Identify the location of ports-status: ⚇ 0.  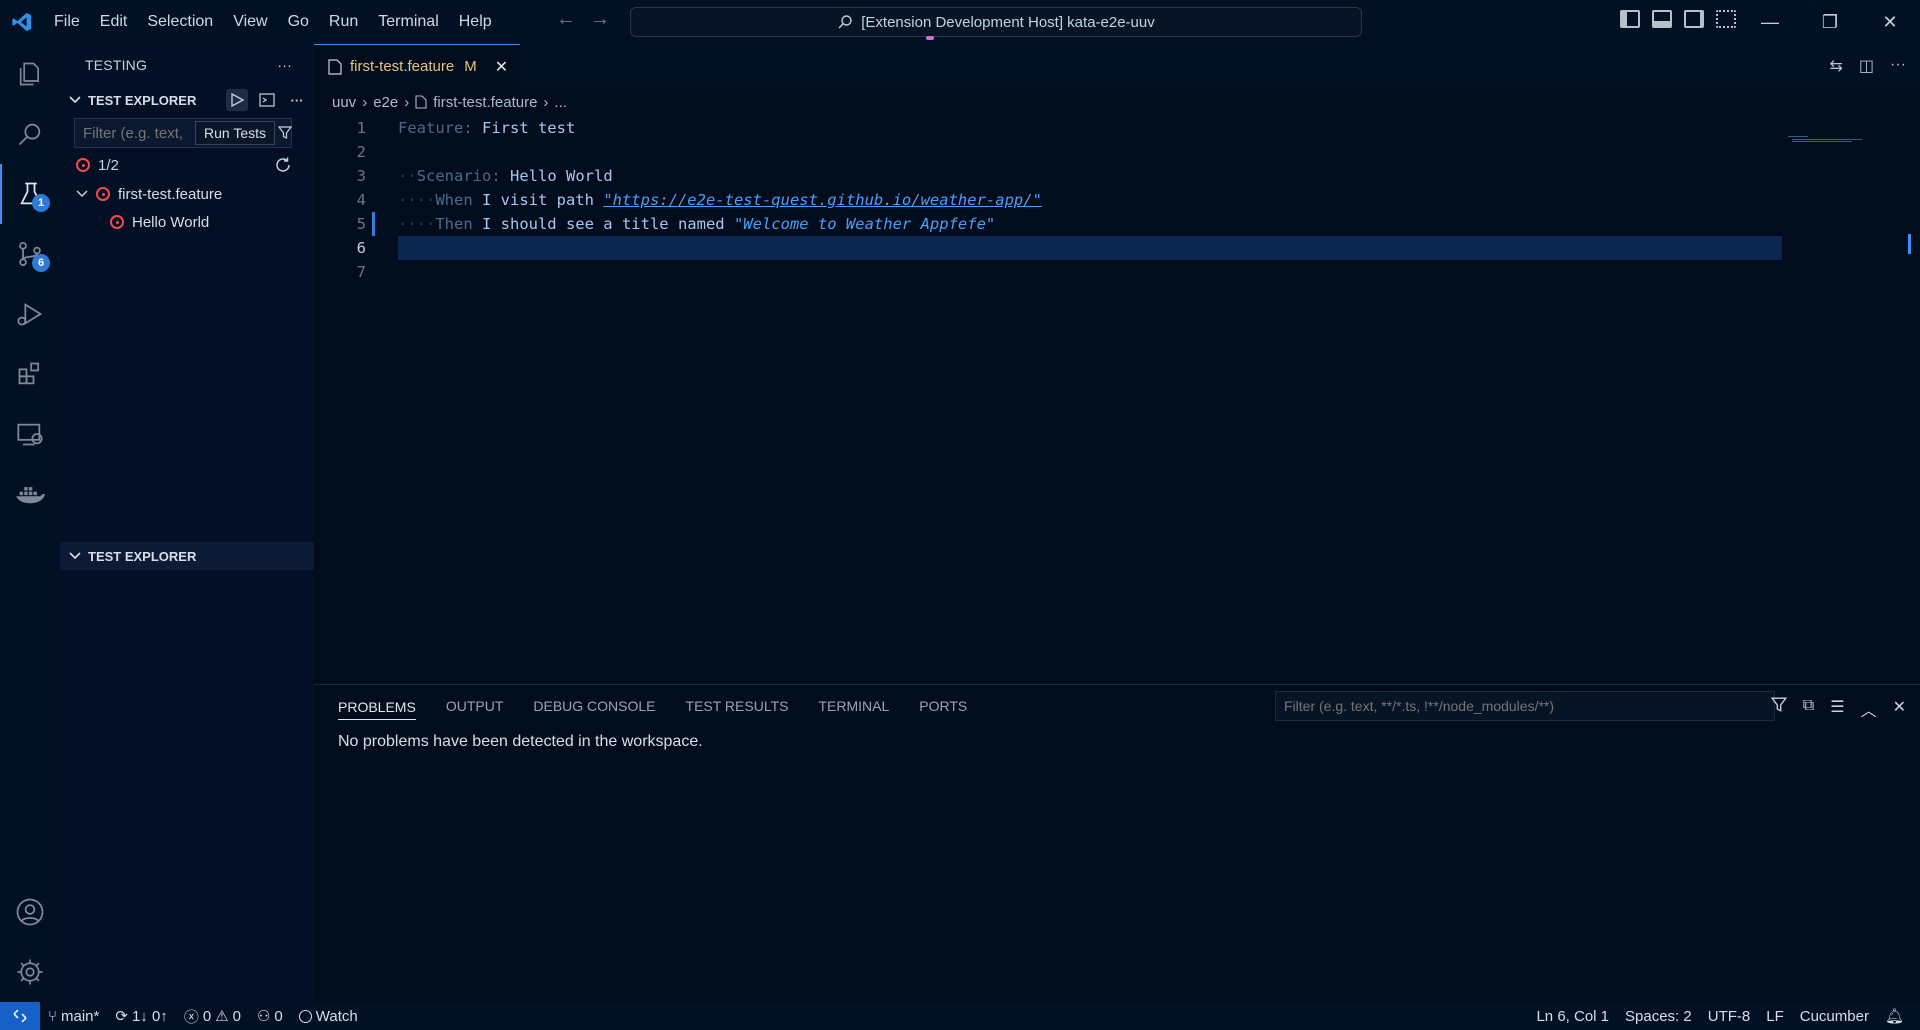
(270, 1016).